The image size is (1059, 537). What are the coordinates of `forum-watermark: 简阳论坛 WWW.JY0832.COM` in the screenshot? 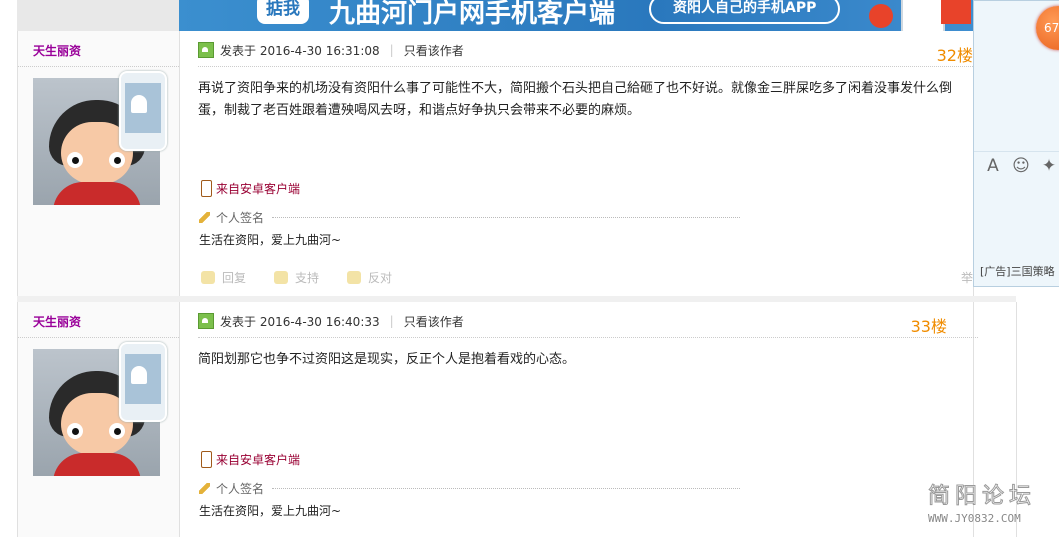 It's located at (982, 502).